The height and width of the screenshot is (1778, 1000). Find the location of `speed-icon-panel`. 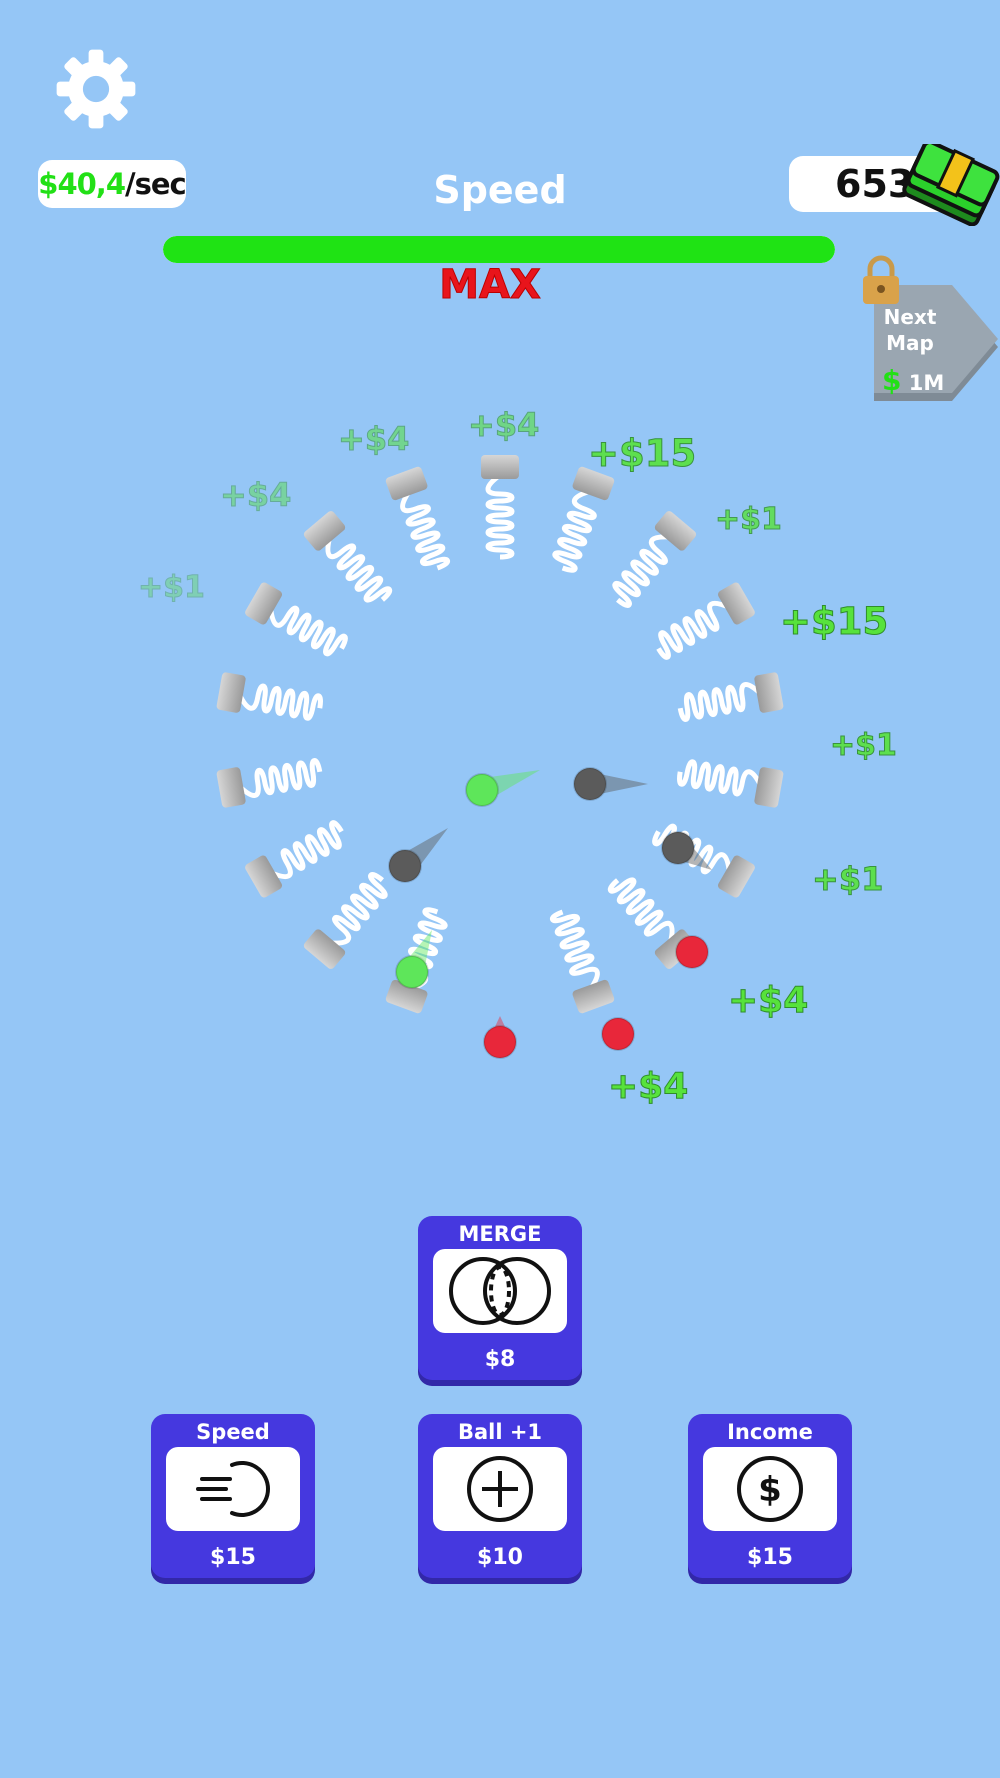

speed-icon-panel is located at coordinates (233, 1489).